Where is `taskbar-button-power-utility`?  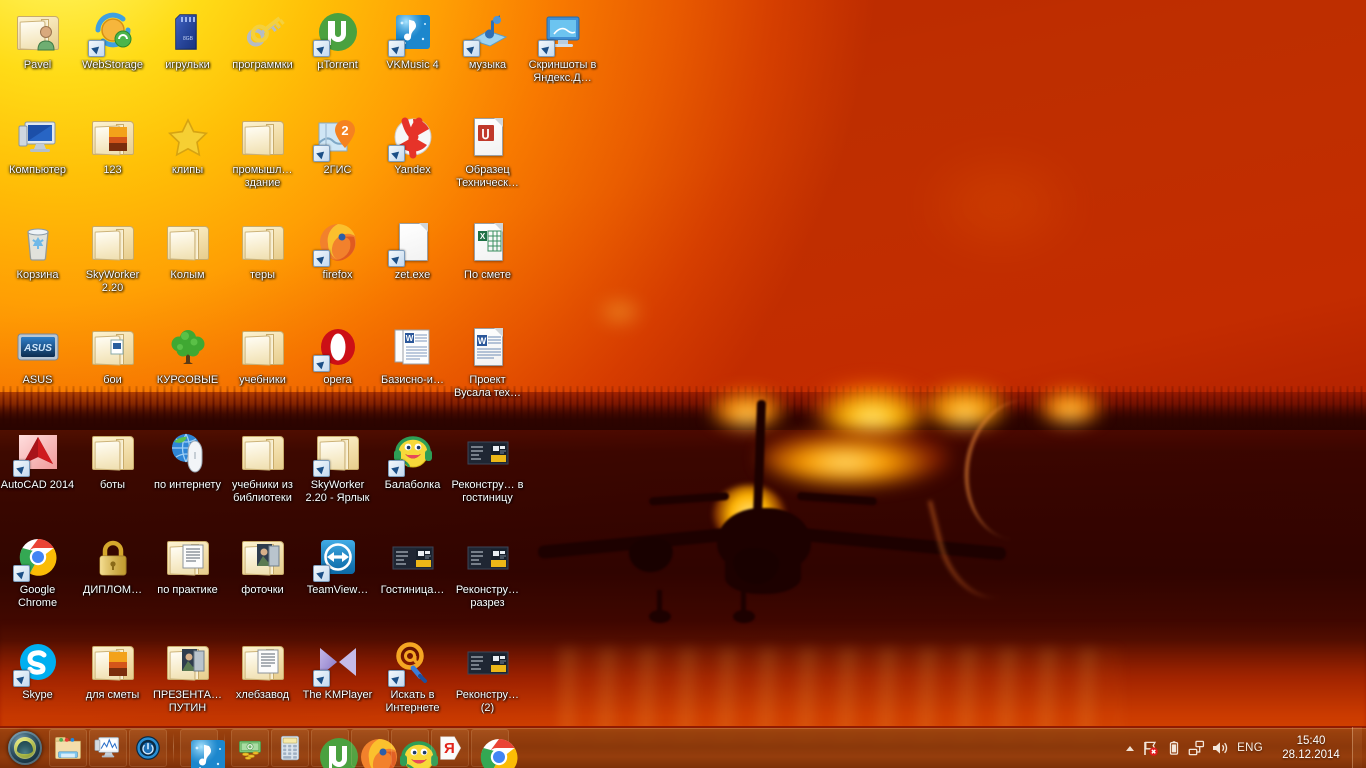
taskbar-button-power-utility is located at coordinates (148, 748).